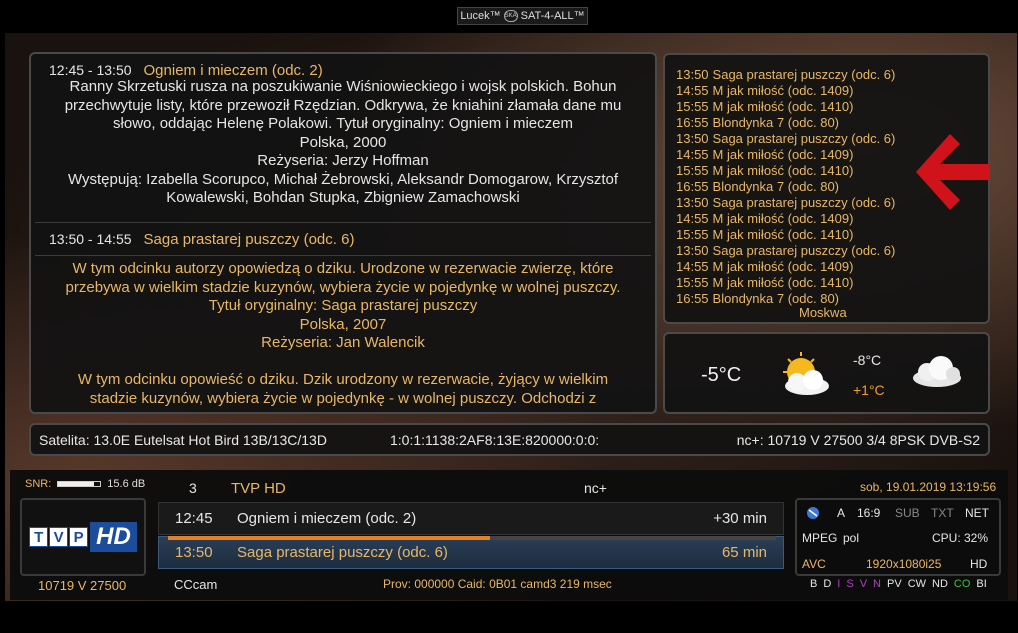 This screenshot has height=633, width=1018. What do you see at coordinates (90, 239) in the screenshot?
I see `epg-next-time: 13:50 - 14:55` at bounding box center [90, 239].